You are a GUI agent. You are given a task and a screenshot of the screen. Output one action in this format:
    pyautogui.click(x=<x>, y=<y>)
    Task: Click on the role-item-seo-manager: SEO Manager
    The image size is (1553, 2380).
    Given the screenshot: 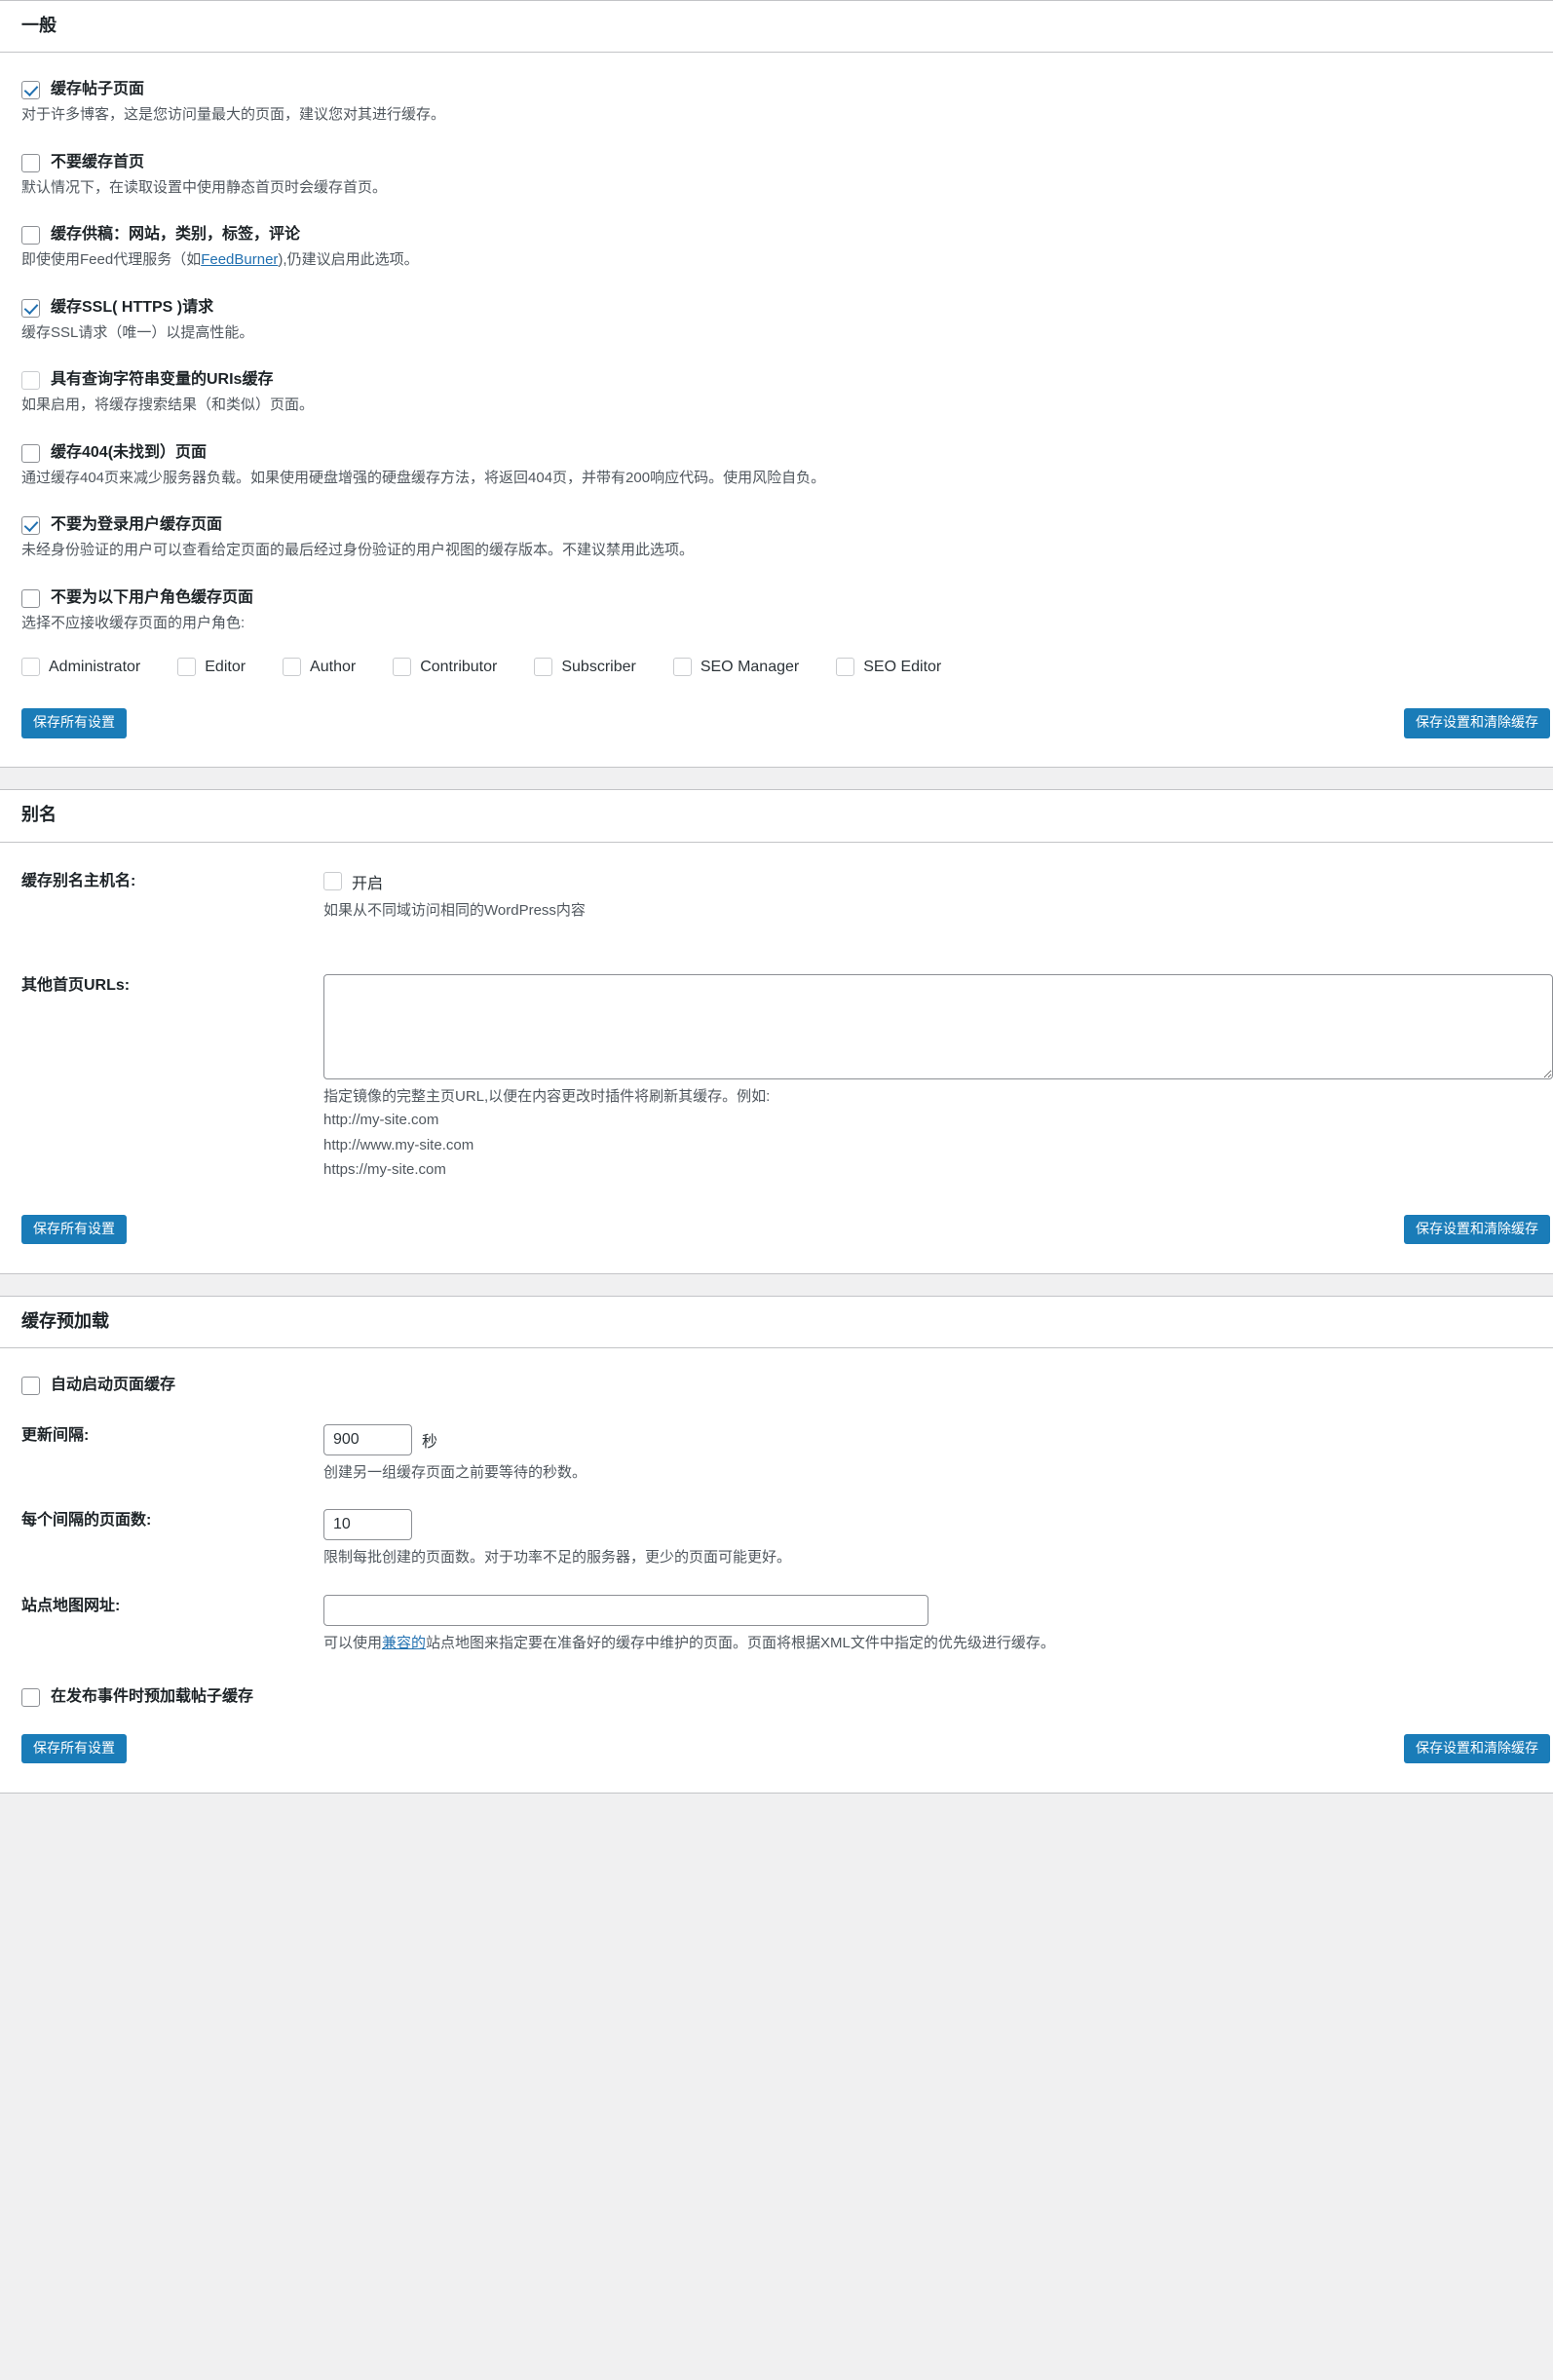 What is the action you would take?
    pyautogui.click(x=736, y=667)
    